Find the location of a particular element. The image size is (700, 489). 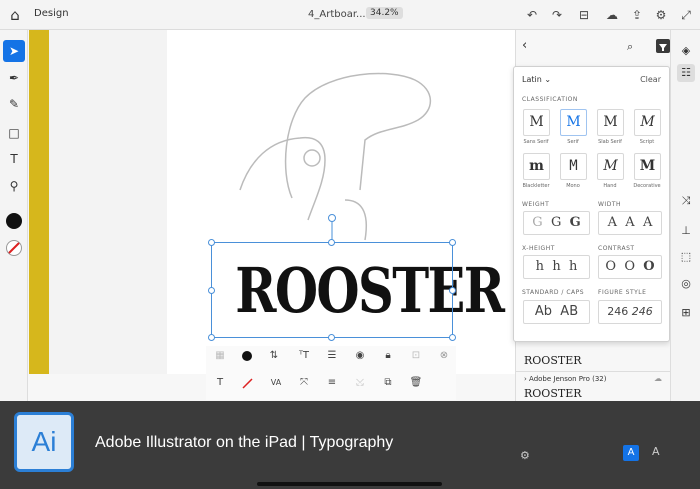

back-icon: ‹ is located at coordinates (524, 45).